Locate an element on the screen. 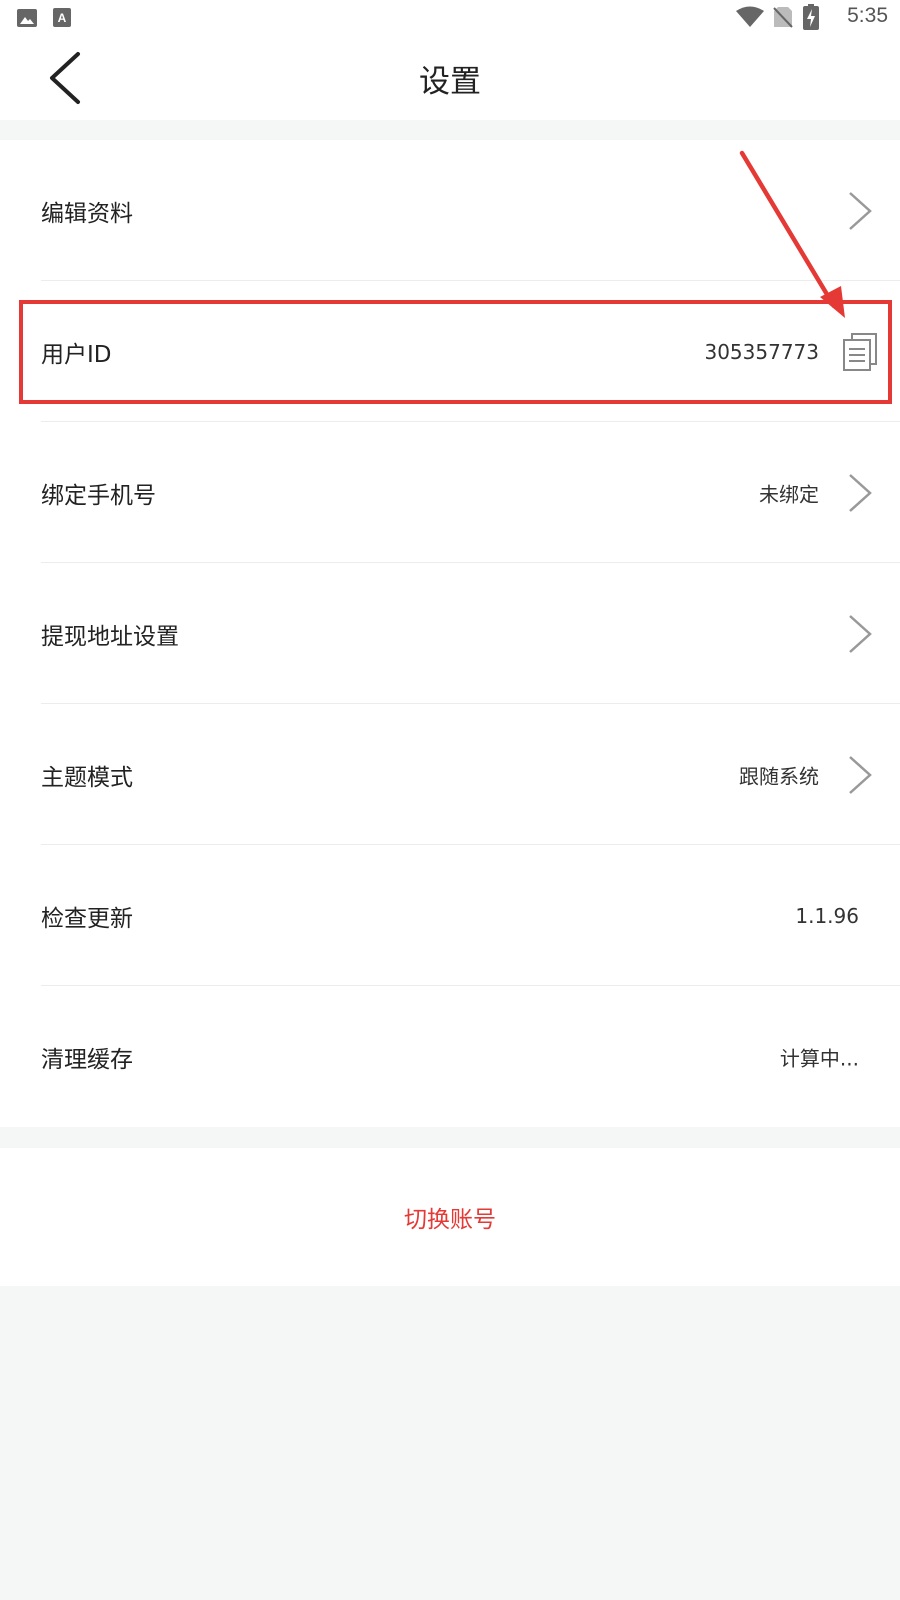 Image resolution: width=900 pixels, height=1600 pixels. switch-account-block: 切换账号 is located at coordinates (450, 1217).